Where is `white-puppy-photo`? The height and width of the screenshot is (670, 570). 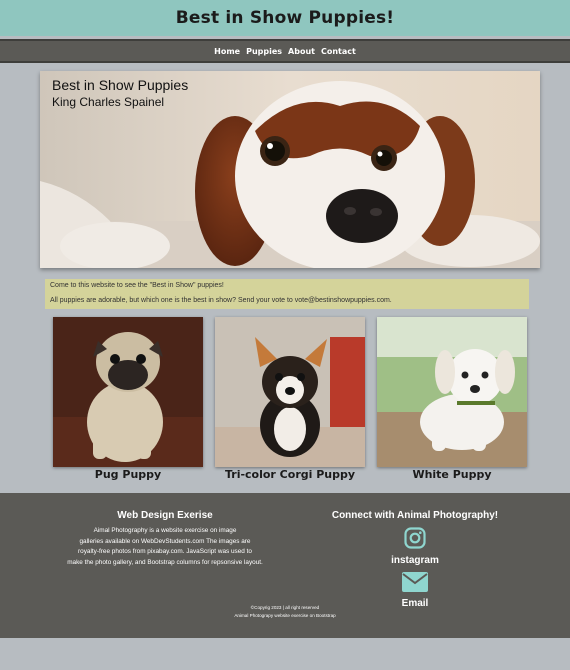
white-puppy-photo is located at coordinates (452, 392).